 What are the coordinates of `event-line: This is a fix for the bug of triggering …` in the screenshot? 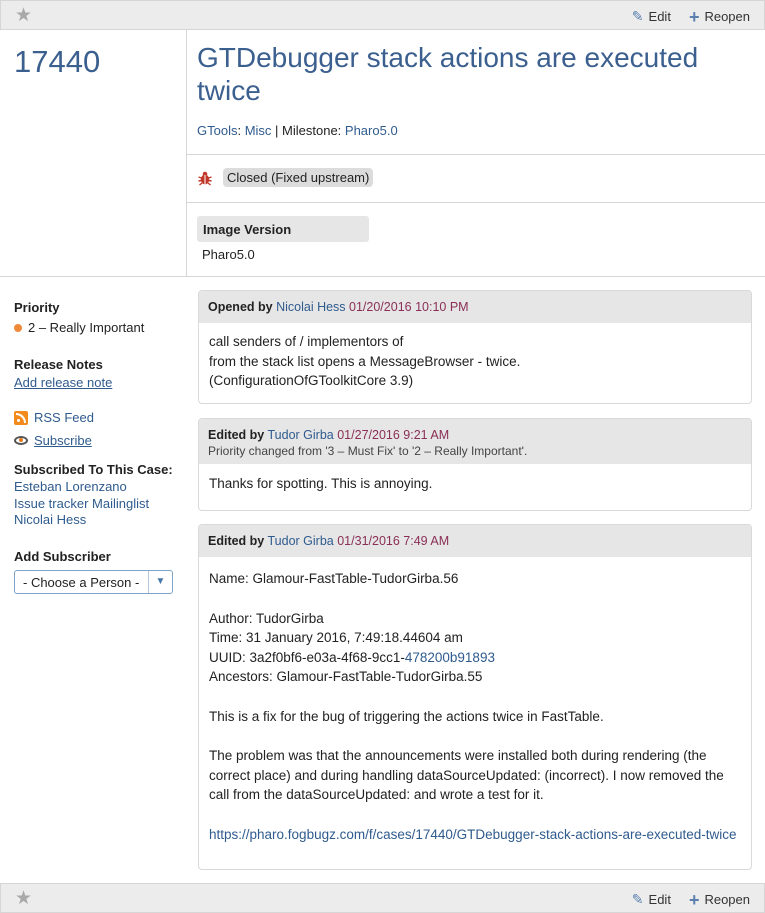 It's located at (406, 716).